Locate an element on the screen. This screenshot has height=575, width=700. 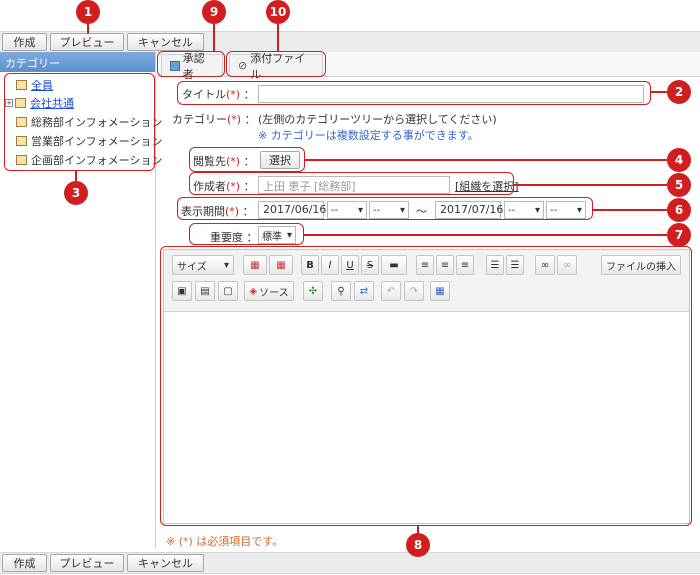
marker-2: 2 is located at coordinates (679, 92).